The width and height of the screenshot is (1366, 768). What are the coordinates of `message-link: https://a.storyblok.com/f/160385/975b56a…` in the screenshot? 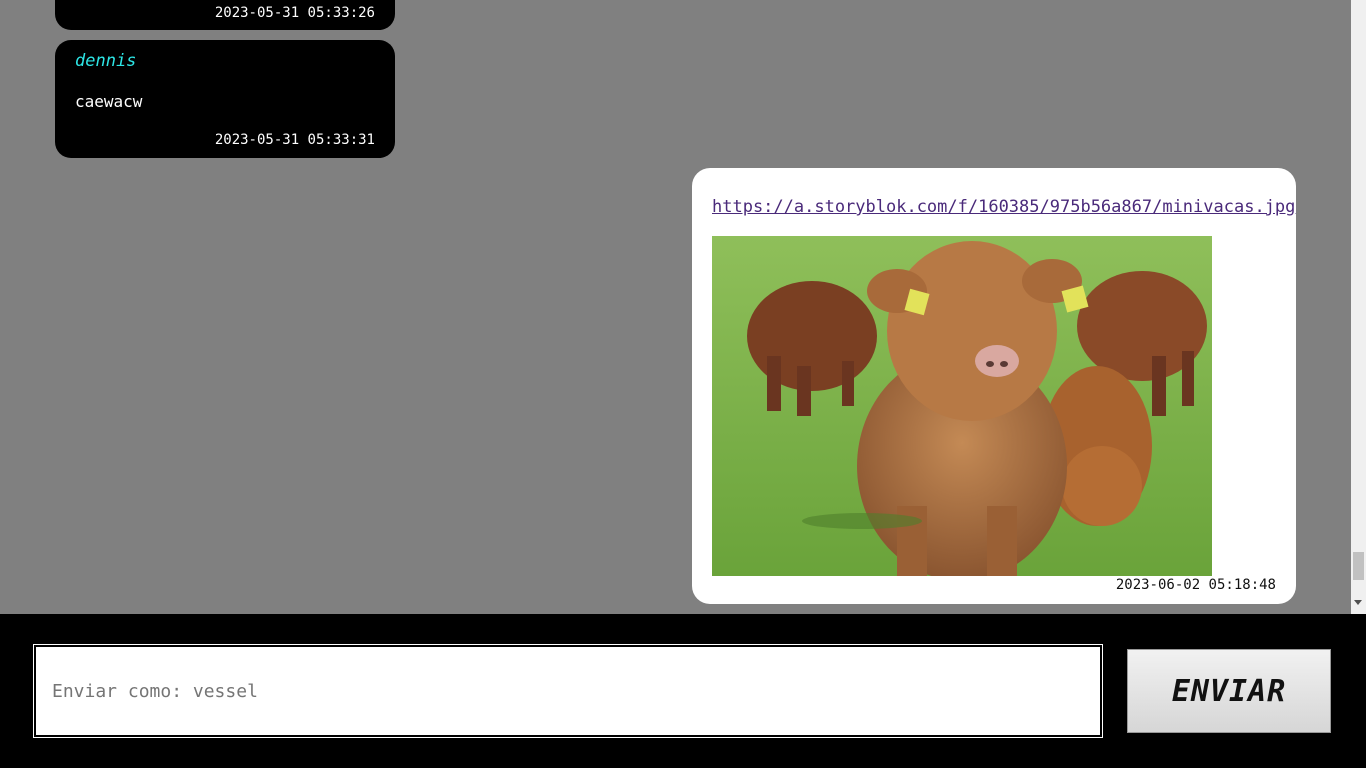 It's located at (1003, 207).